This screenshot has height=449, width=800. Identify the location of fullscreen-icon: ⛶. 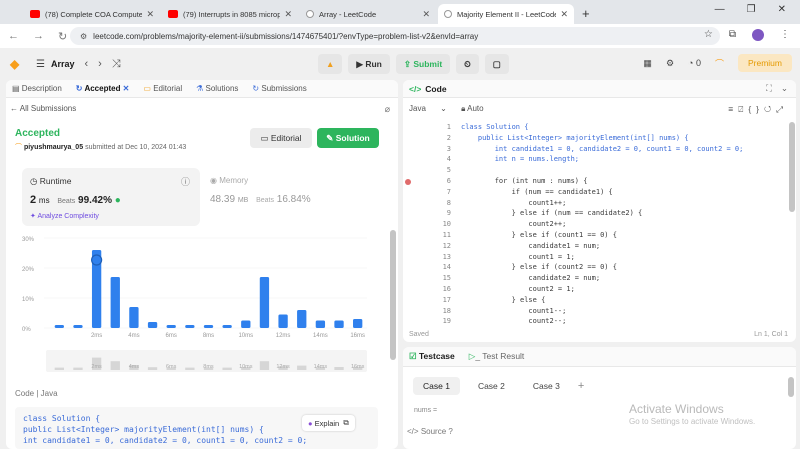
(769, 88).